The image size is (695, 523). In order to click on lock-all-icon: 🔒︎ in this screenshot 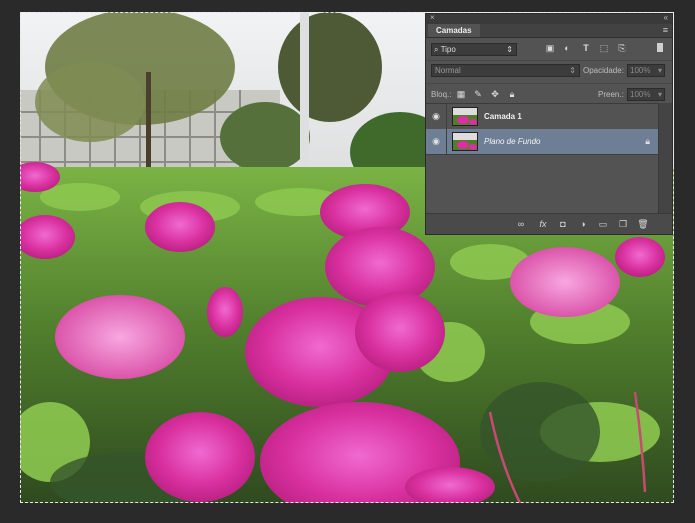, I will do `click(512, 94)`.